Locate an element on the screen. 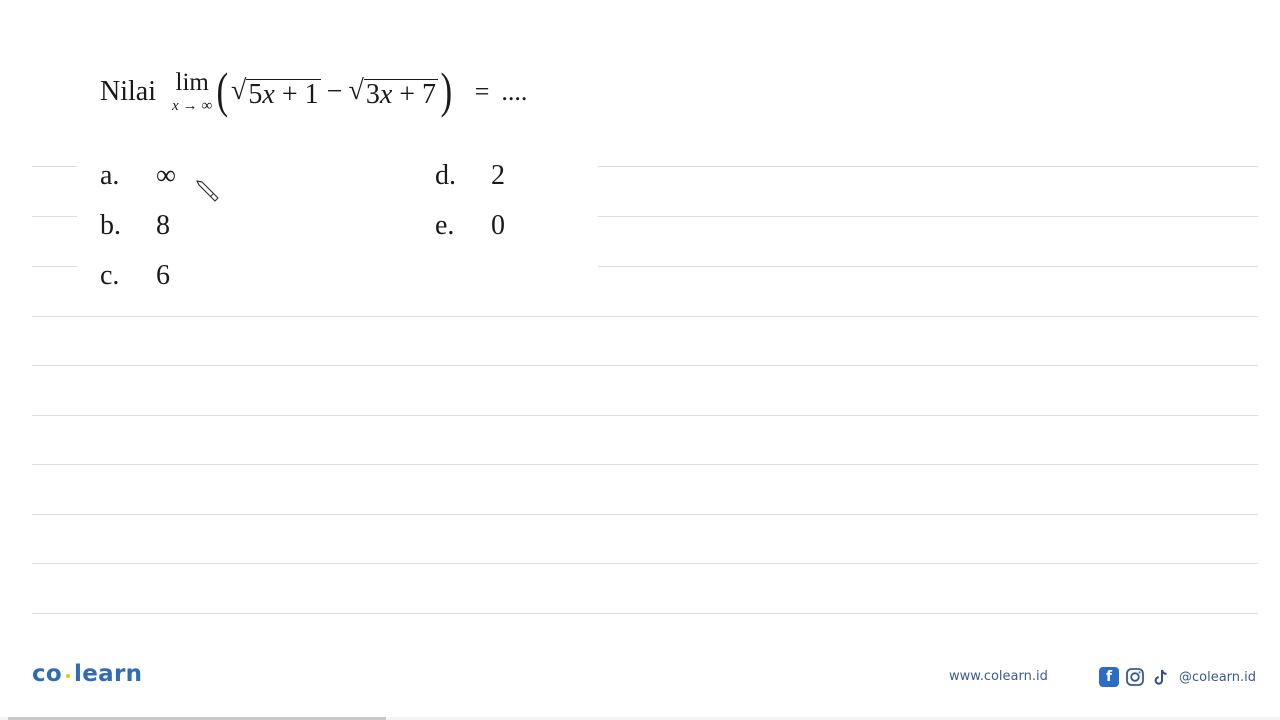 This screenshot has height=720, width=1280. question-label: Nilai is located at coordinates (128, 91).